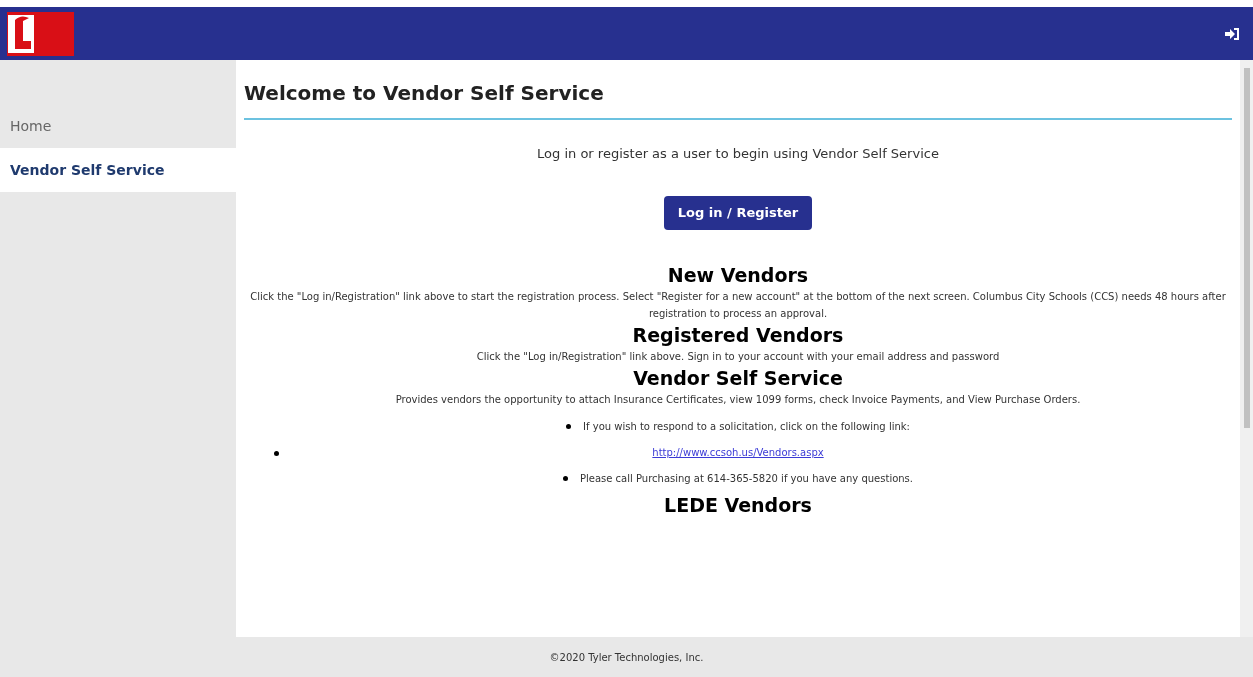  Describe the element at coordinates (746, 479) in the screenshot. I see `bullet-text: Please call Purchasing at 614-365-5820 if you have any questions.` at that location.